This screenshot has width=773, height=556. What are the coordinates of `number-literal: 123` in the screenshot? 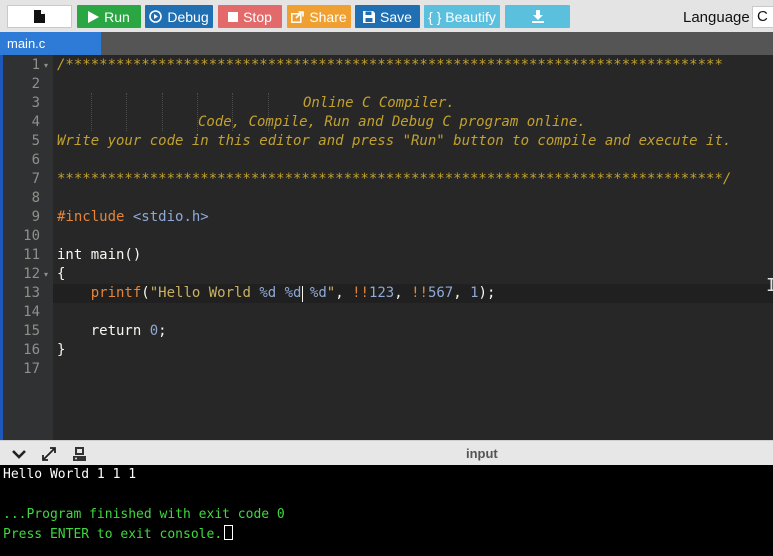 It's located at (381, 293).